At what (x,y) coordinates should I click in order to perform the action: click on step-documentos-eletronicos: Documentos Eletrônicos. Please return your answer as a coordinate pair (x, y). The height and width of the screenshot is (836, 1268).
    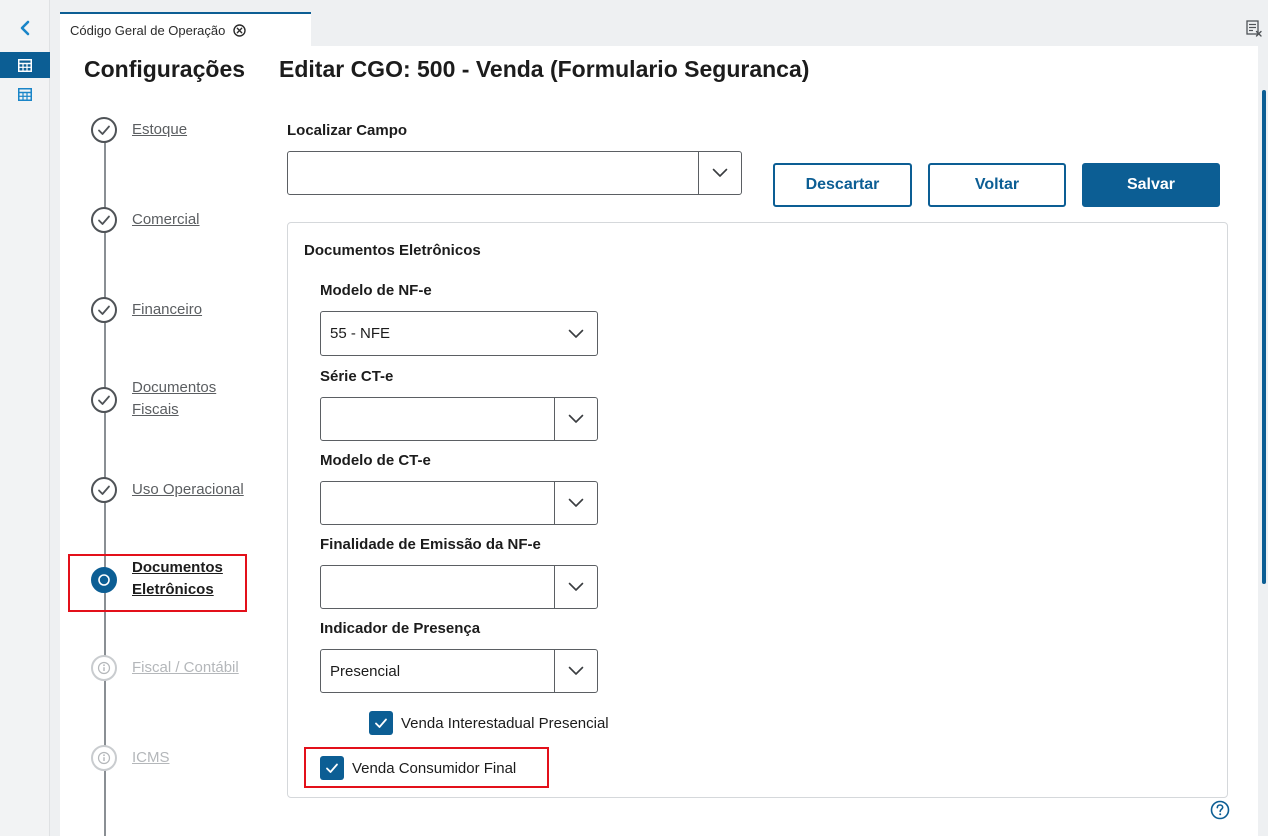
    Looking at the image, I should click on (191, 588).